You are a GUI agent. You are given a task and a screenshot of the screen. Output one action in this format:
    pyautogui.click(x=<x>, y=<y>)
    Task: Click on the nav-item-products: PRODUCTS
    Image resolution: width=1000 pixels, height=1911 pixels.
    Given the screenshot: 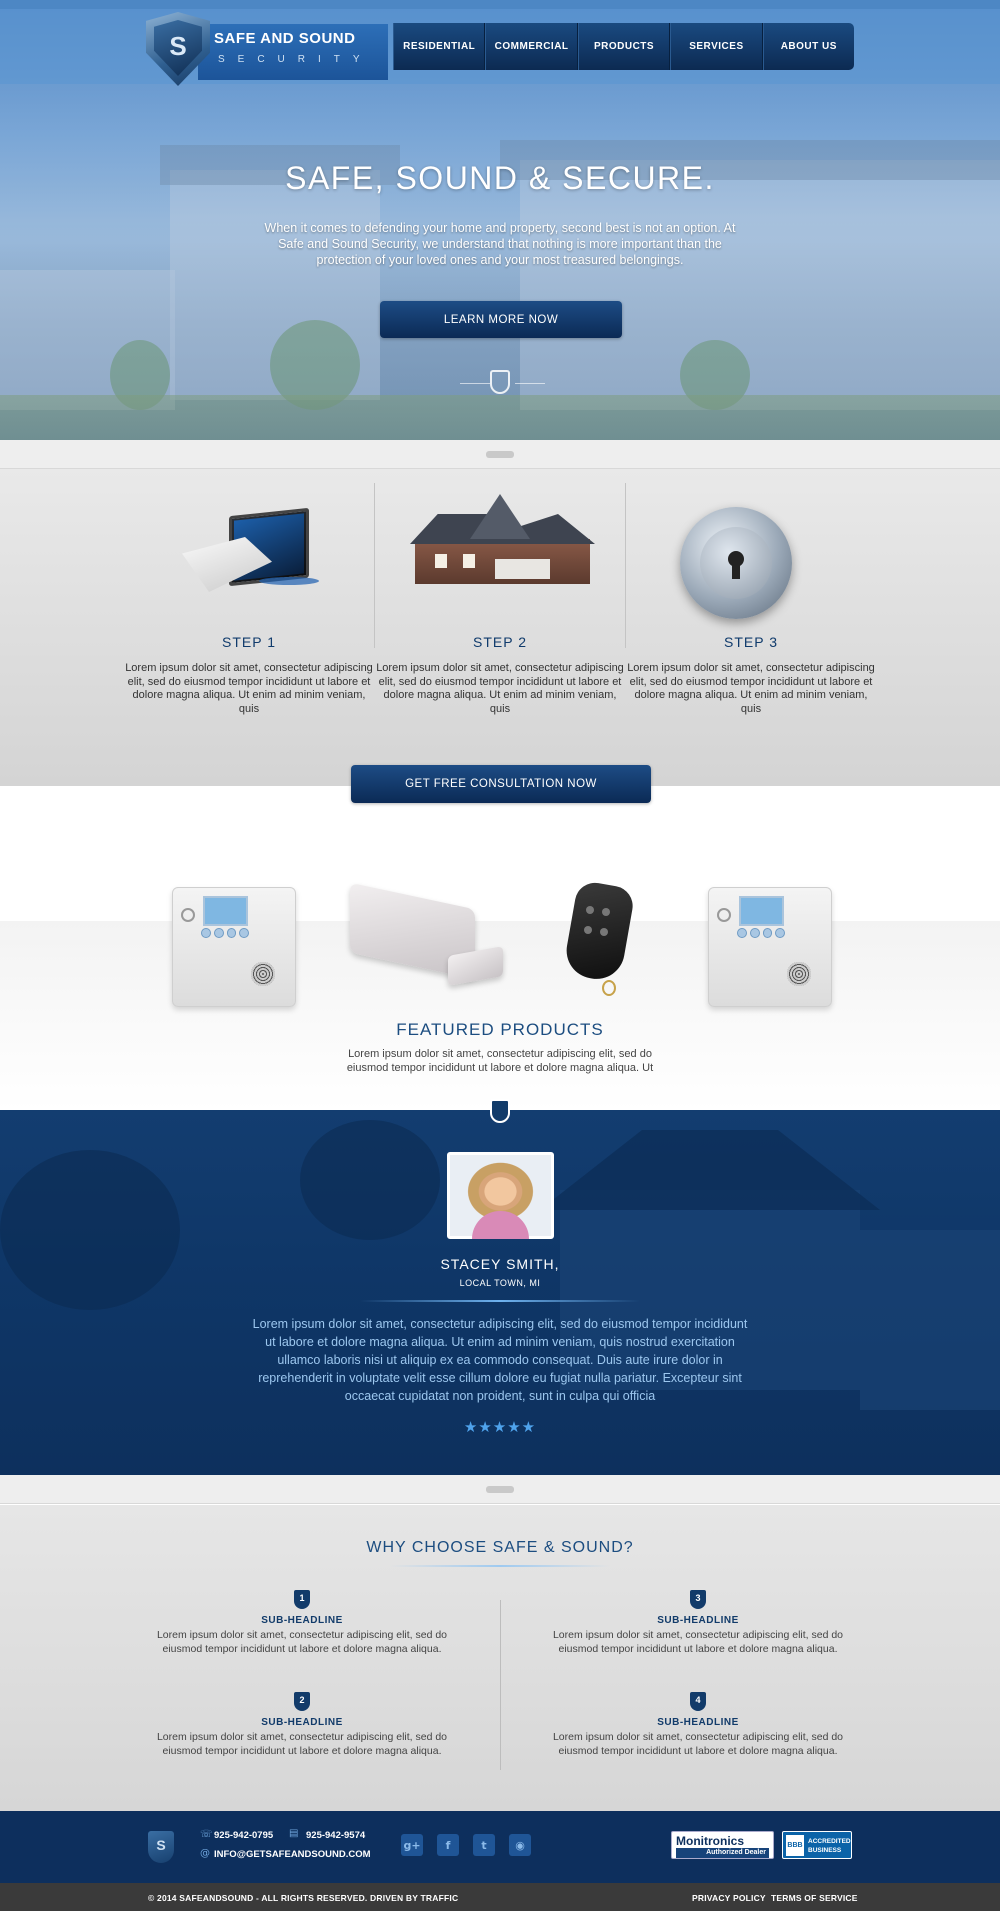 What is the action you would take?
    pyautogui.click(x=624, y=46)
    